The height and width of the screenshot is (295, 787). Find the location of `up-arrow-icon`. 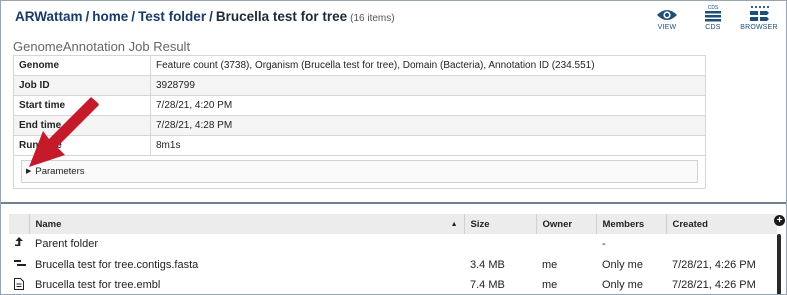

up-arrow-icon is located at coordinates (19, 244).